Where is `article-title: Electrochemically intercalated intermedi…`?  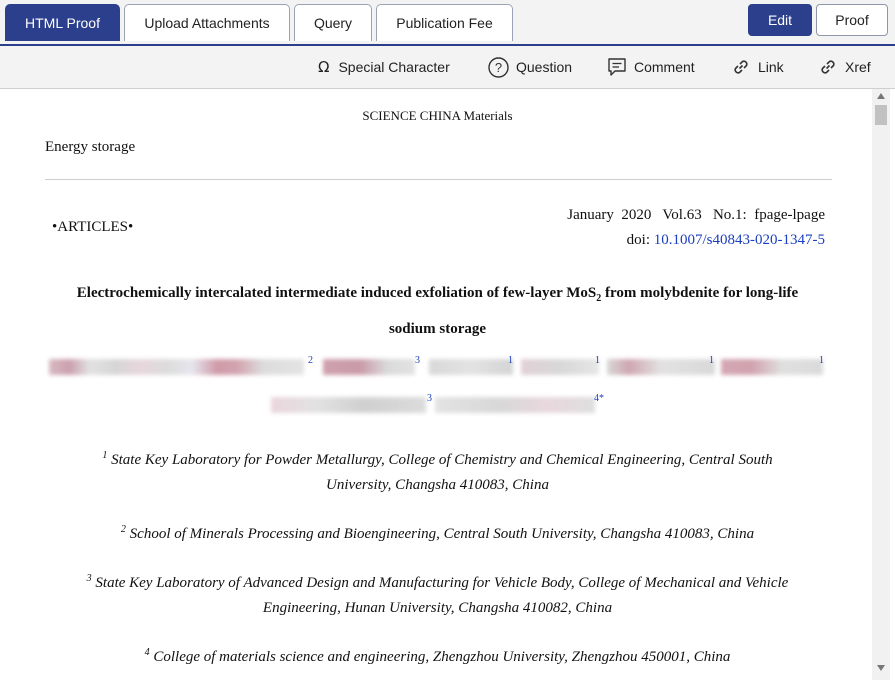
article-title: Electrochemically intercalated intermedi… is located at coordinates (437, 311).